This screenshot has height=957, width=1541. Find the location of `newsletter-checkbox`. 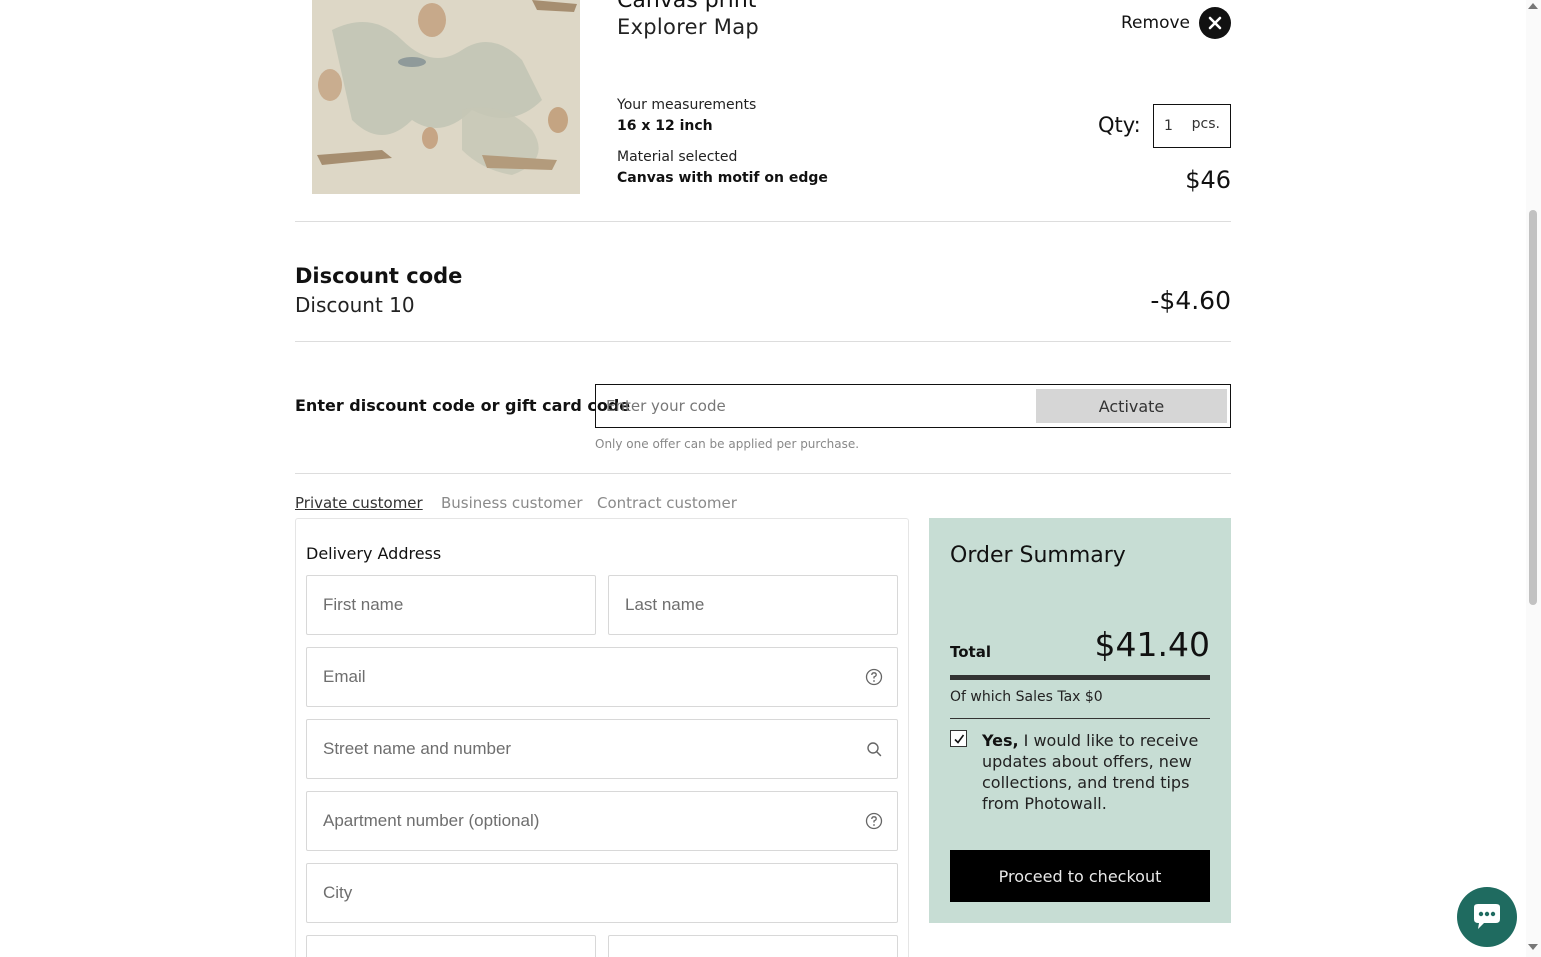

newsletter-checkbox is located at coordinates (958, 738).